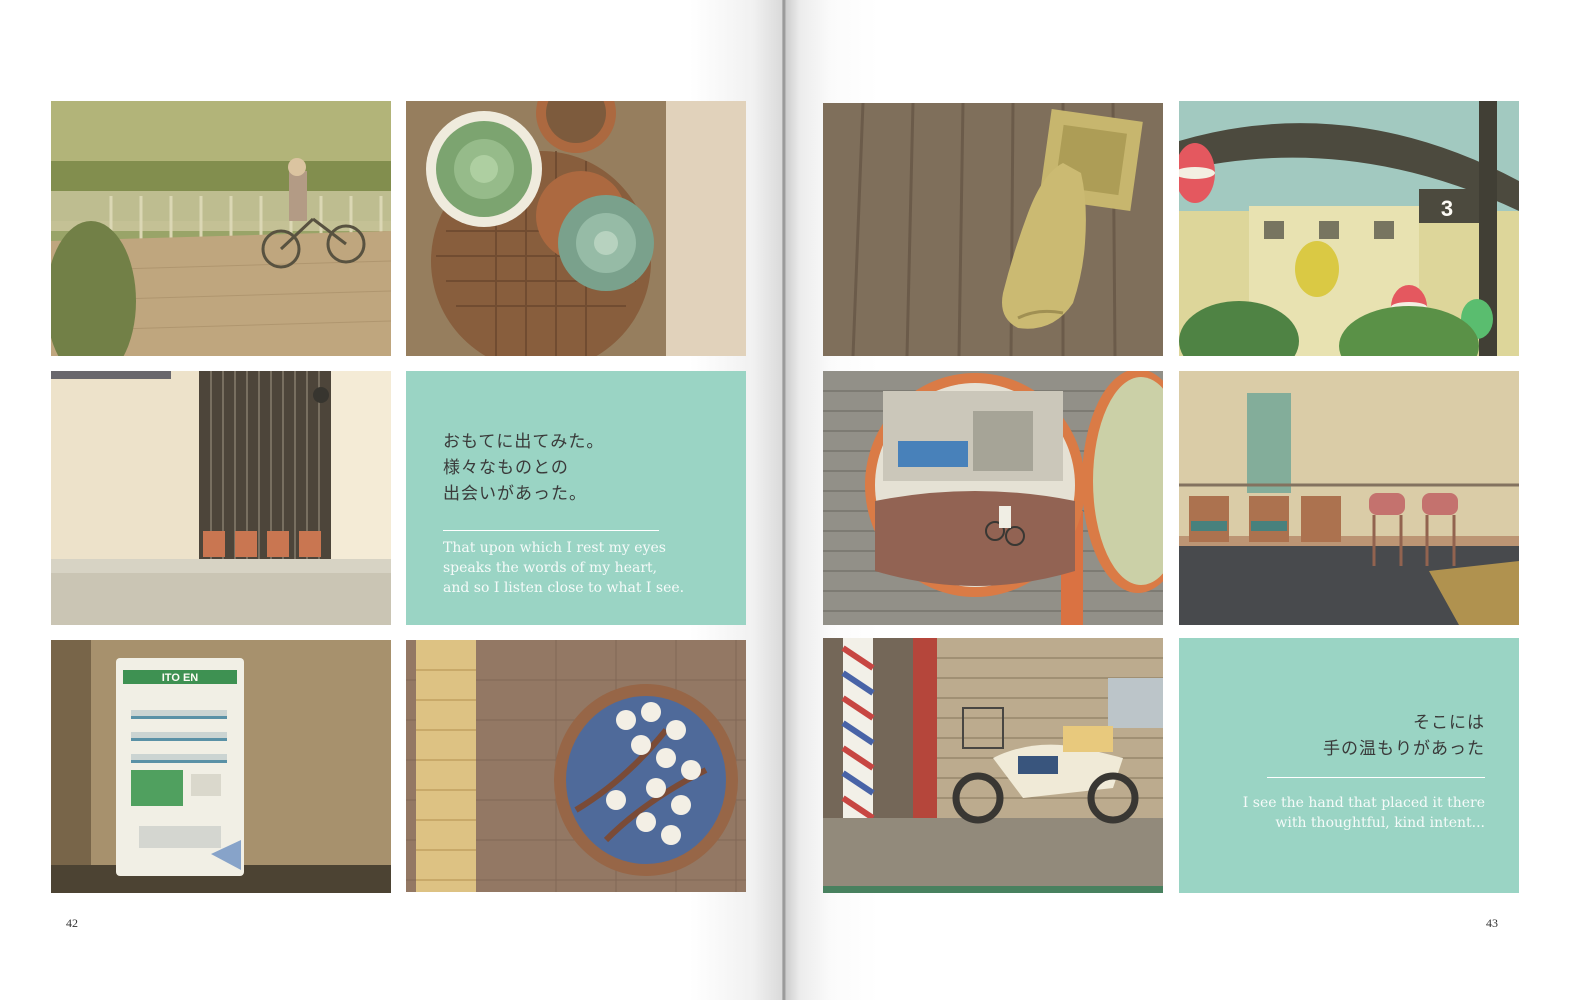 This screenshot has width=1576, height=1000. Describe the element at coordinates (1449, 723) in the screenshot. I see `quote-jp-line: そこには` at that location.